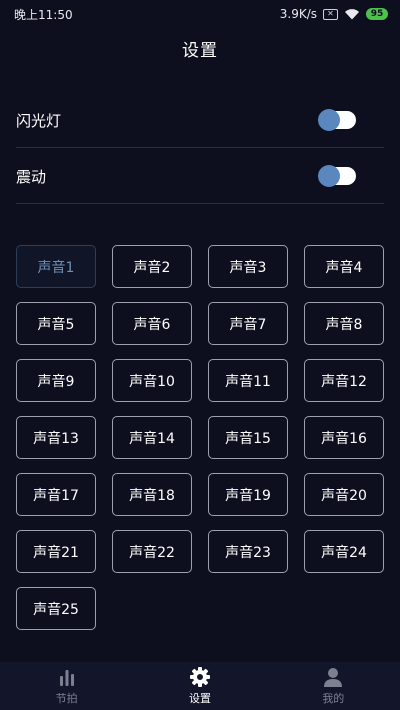 Image resolution: width=400 pixels, height=710 pixels. I want to click on sim-x-icon: ✕, so click(330, 14).